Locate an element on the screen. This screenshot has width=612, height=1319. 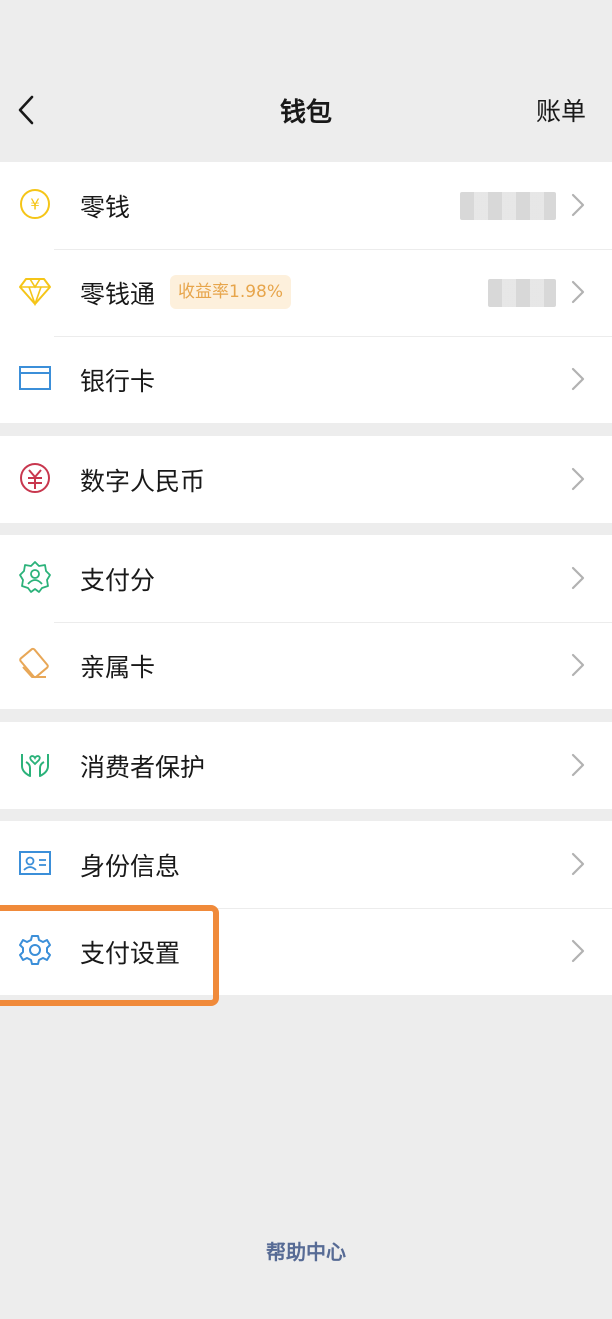
id-card-icon is located at coordinates (35, 863).